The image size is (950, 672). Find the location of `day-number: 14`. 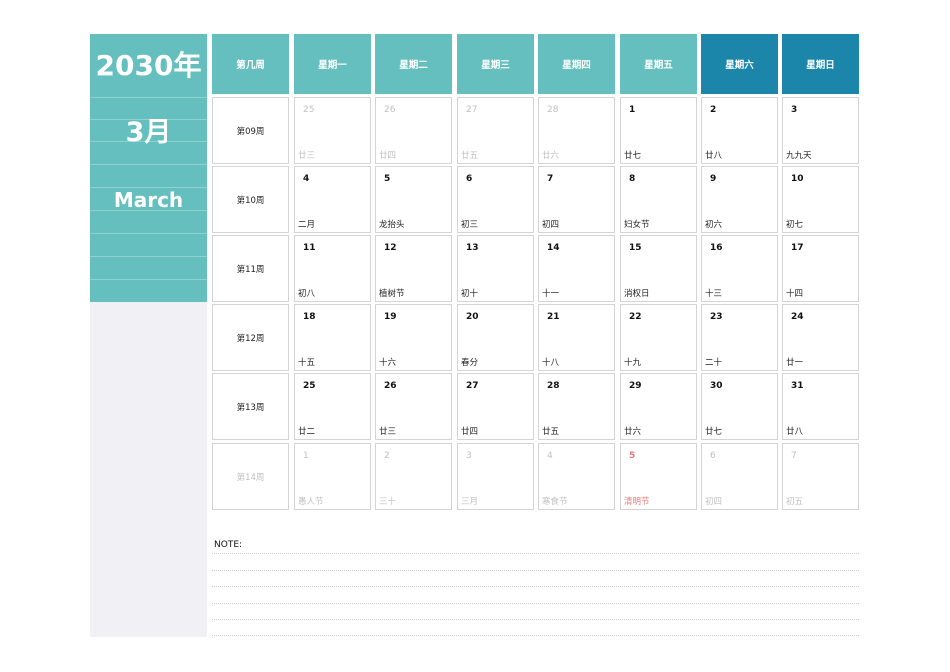

day-number: 14 is located at coordinates (553, 248).